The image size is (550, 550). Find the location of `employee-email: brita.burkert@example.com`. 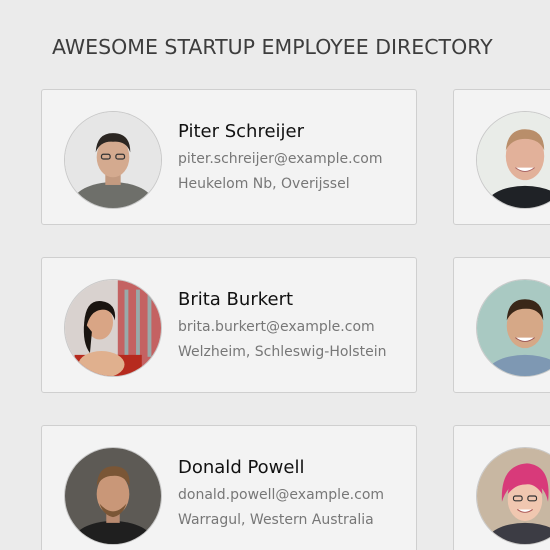

employee-email: brita.burkert@example.com is located at coordinates (276, 327).